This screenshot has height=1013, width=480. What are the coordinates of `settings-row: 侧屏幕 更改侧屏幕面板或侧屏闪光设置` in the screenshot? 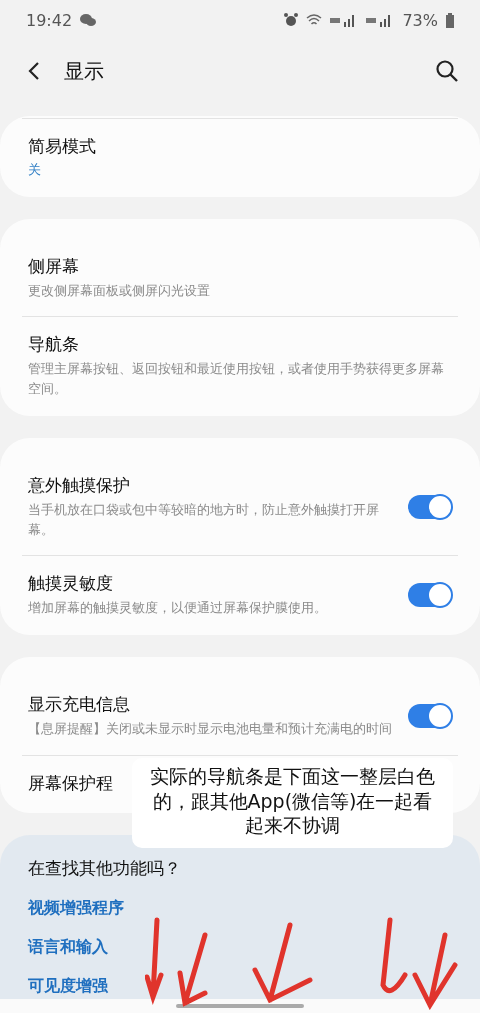 It's located at (240, 278).